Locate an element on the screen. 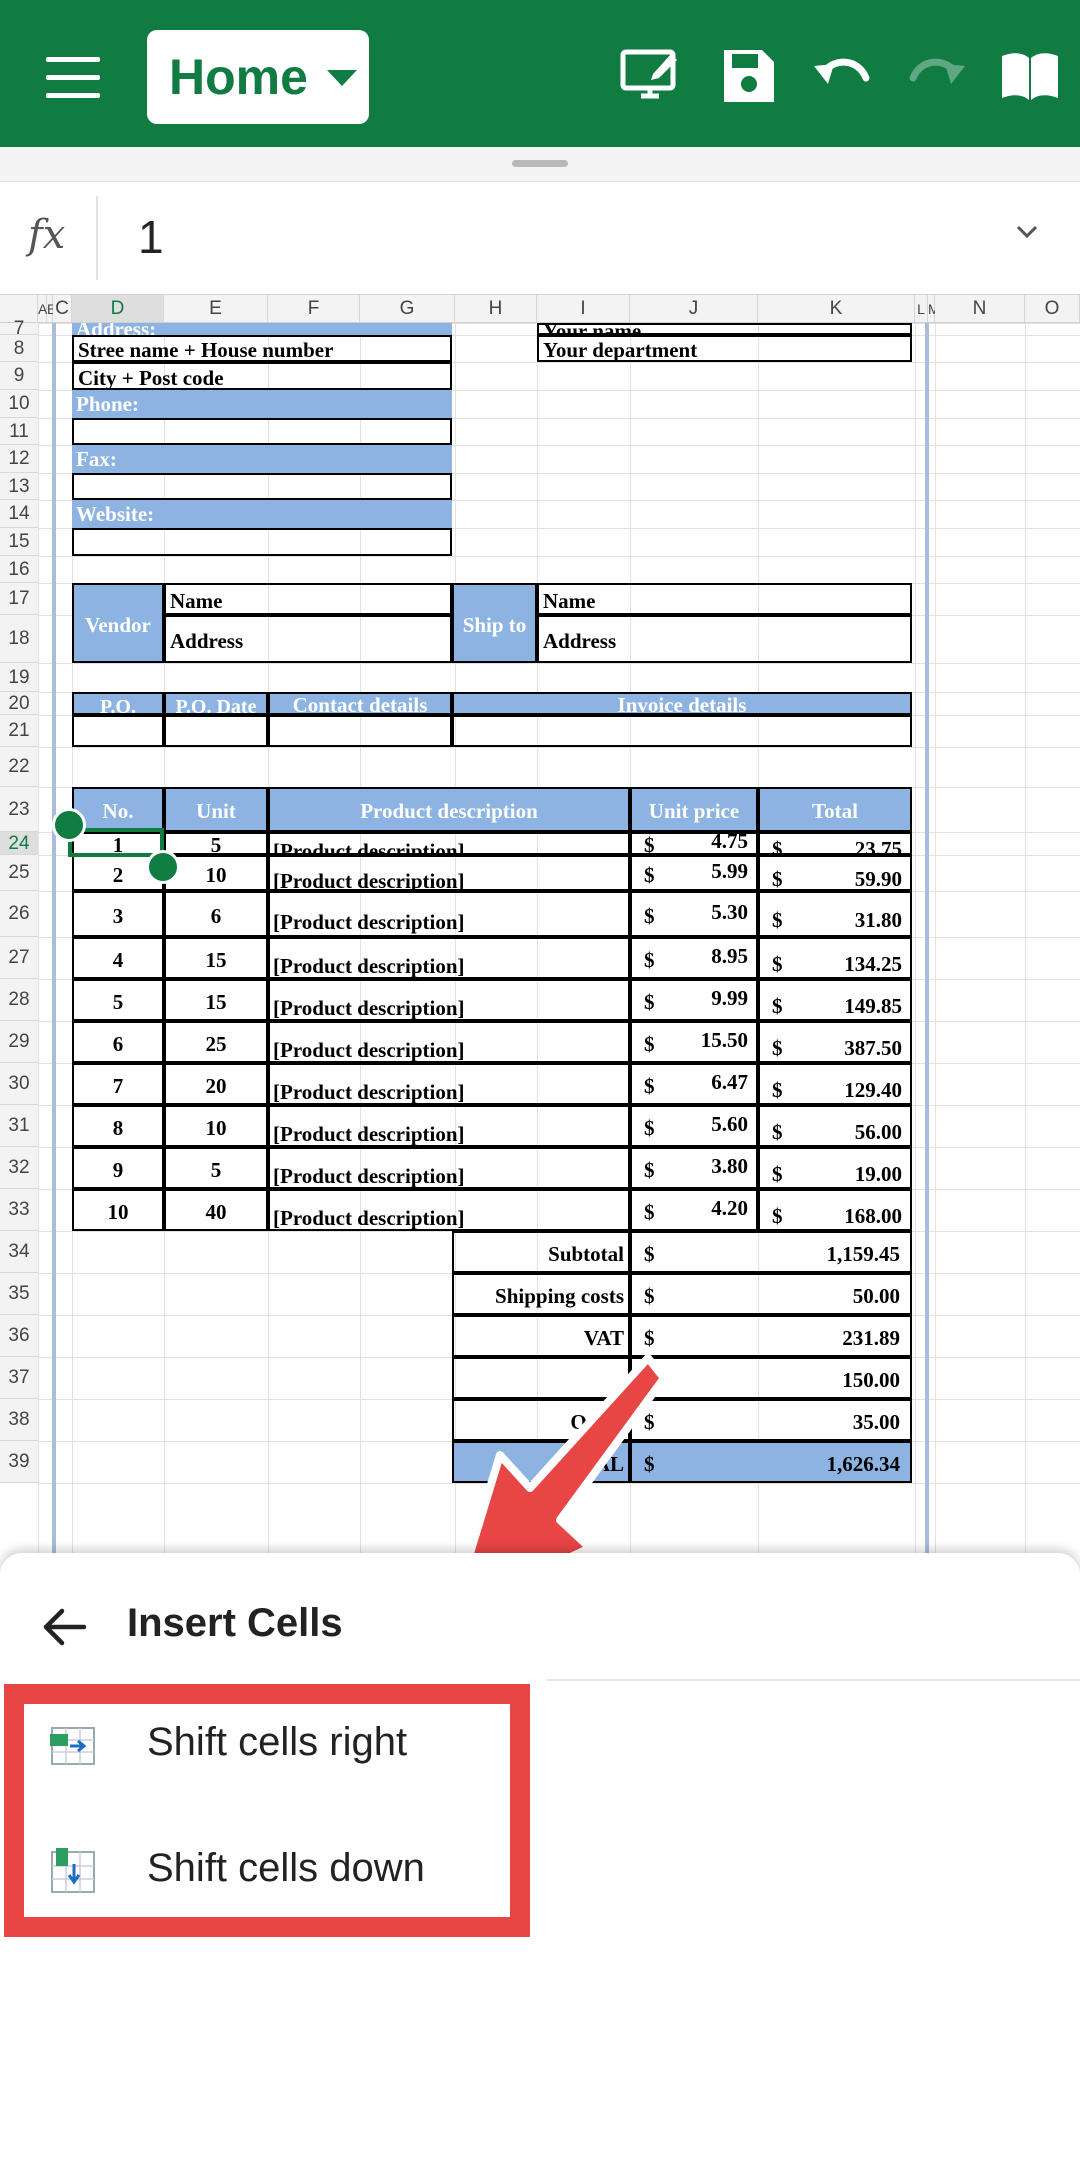  column-header: C is located at coordinates (62, 309).